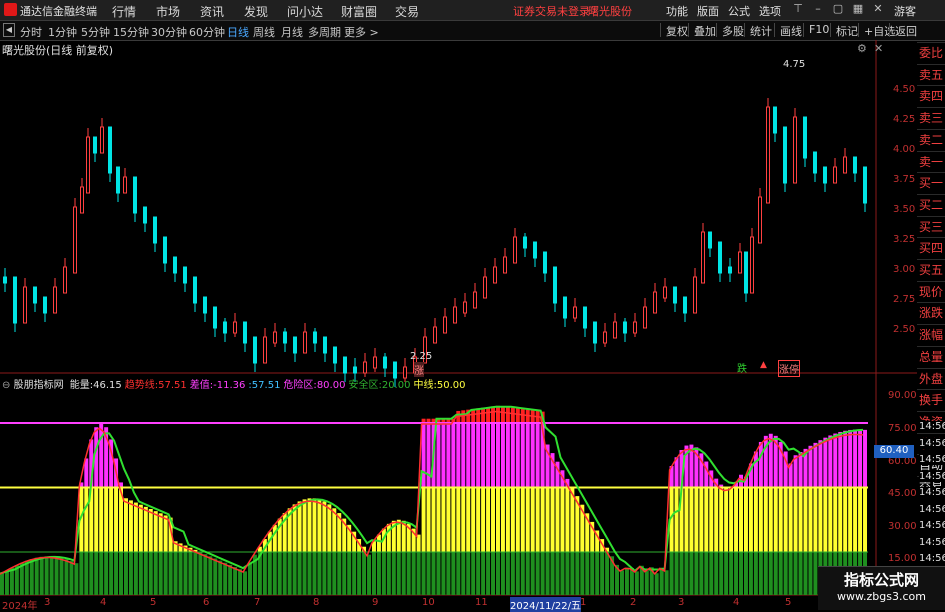 The height and width of the screenshot is (612, 945). I want to click on login-warning: 证券交易未登录, so click(551, 11).